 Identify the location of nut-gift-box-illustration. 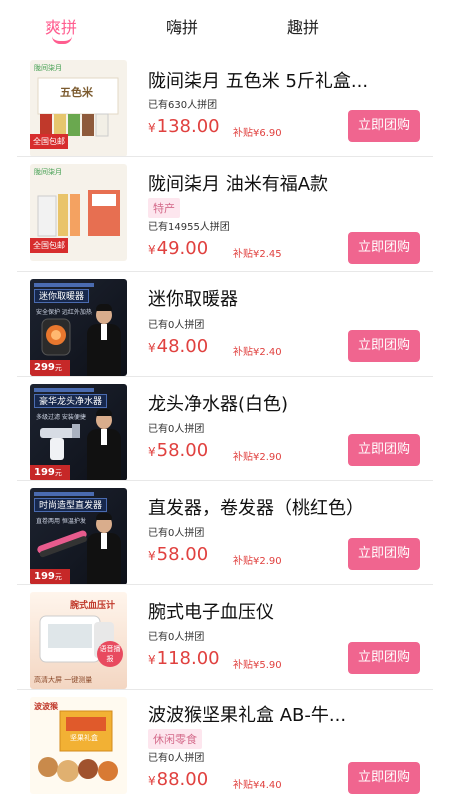
(78, 746).